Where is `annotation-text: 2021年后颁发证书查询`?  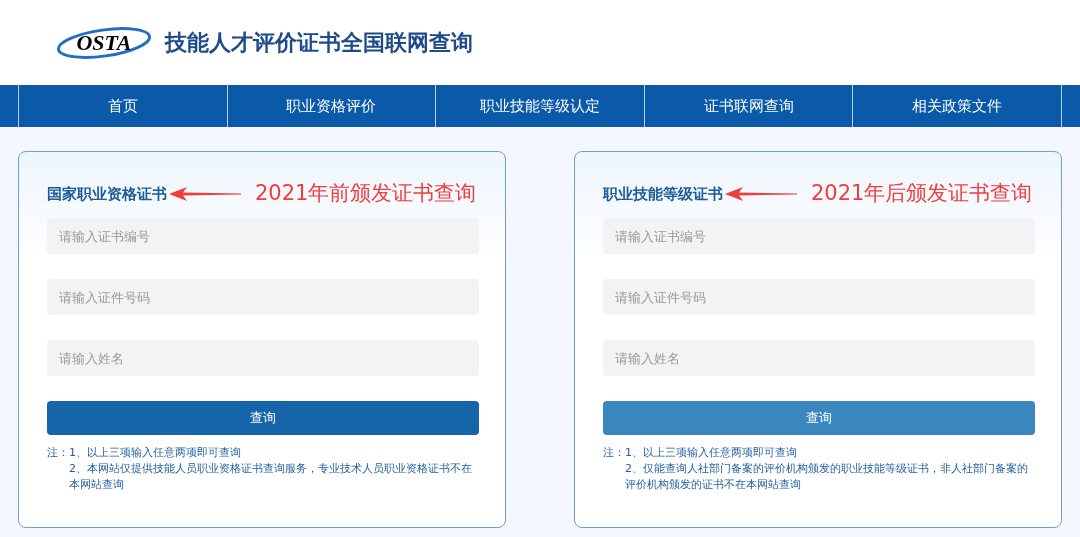
annotation-text: 2021年后颁发证书查询 is located at coordinates (922, 194).